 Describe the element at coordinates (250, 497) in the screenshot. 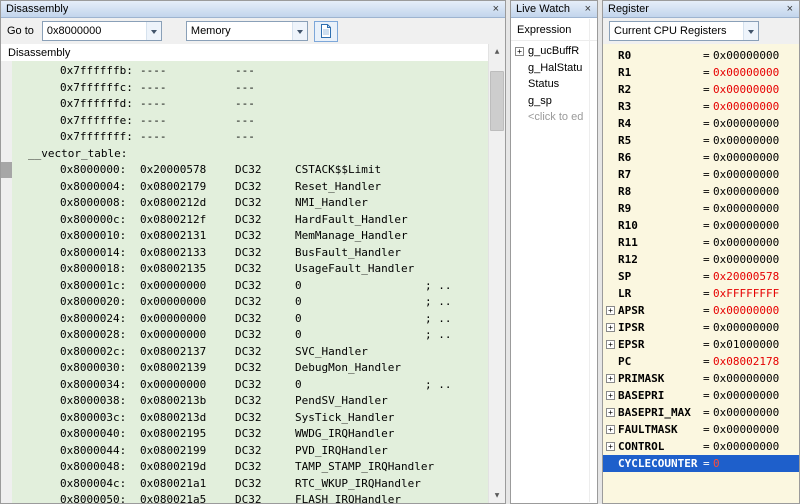

I see `disasm-line: 0x8000050: 0x080021a5 DC32 FLASH_IRQHandler` at that location.